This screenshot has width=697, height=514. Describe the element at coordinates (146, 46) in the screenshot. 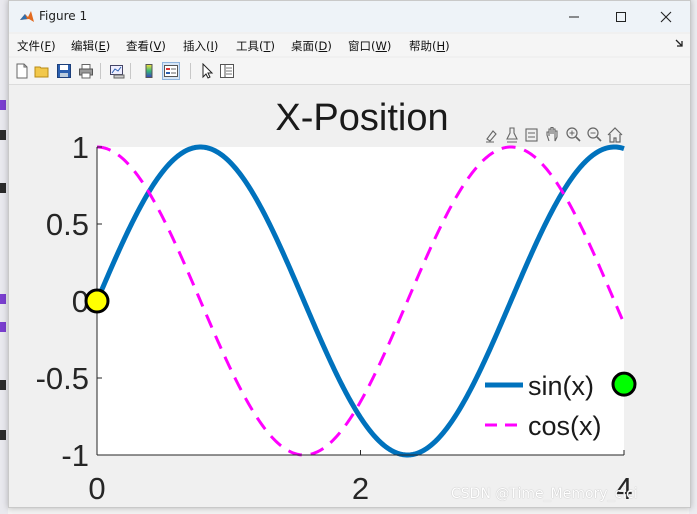

I see `menu-view: 查看(V)` at that location.